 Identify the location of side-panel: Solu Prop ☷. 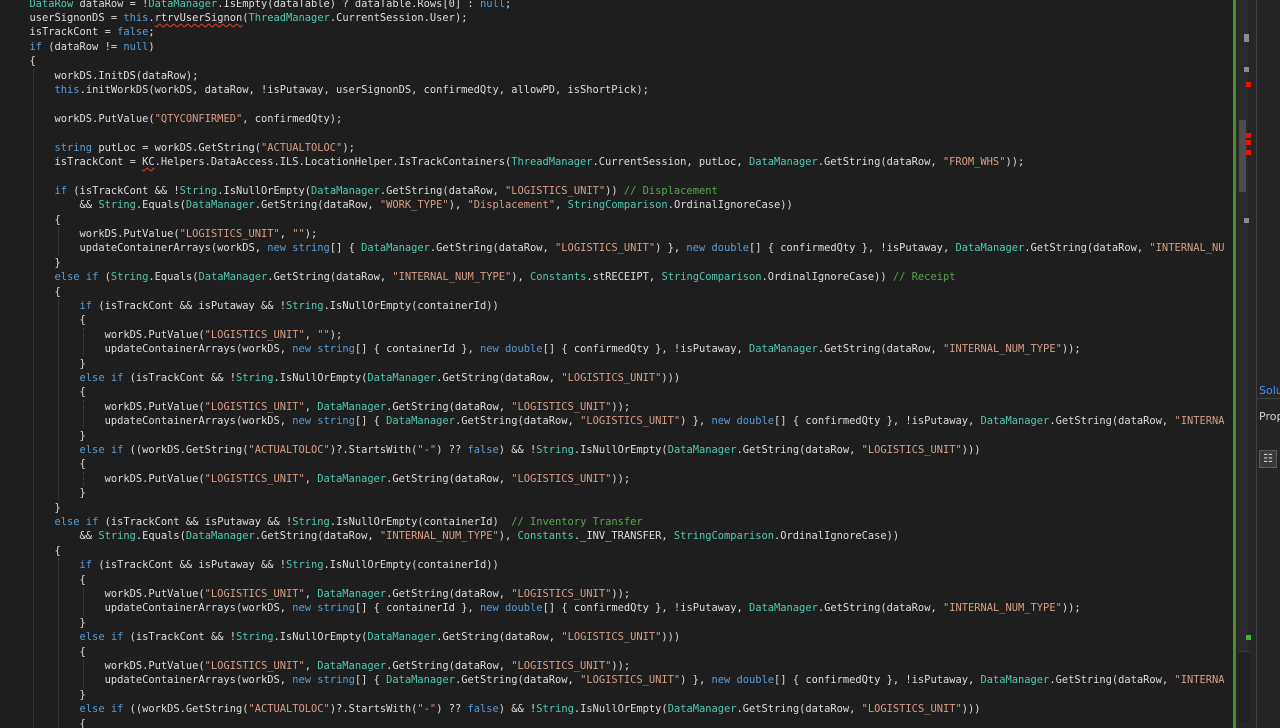
(1268, 364).